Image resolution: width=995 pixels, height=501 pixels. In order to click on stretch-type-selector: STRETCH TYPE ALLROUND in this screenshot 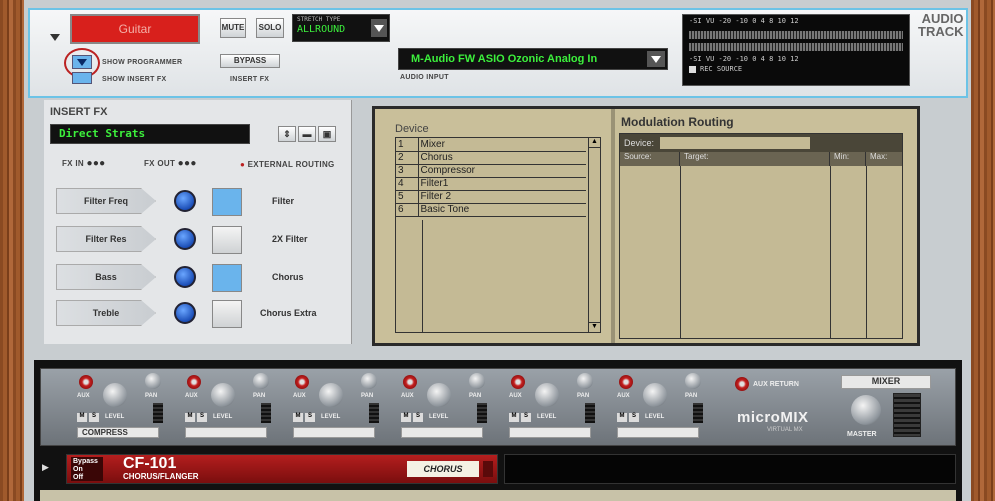, I will do `click(341, 28)`.